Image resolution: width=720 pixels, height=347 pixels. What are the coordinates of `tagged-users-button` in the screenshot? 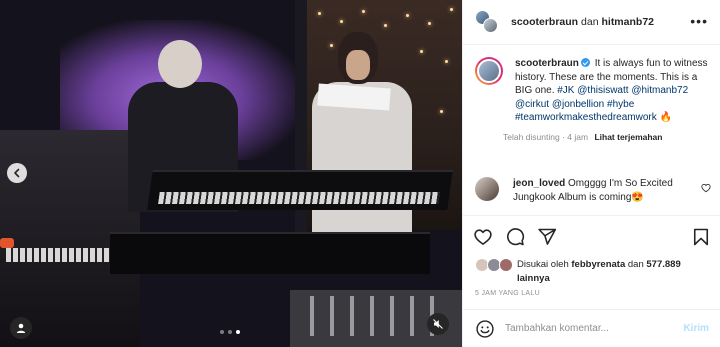 It's located at (21, 328).